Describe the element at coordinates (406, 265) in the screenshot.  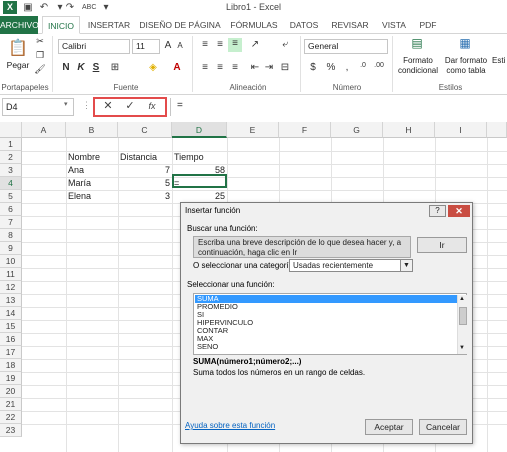
I see `chevron-down-icon: ▼` at that location.